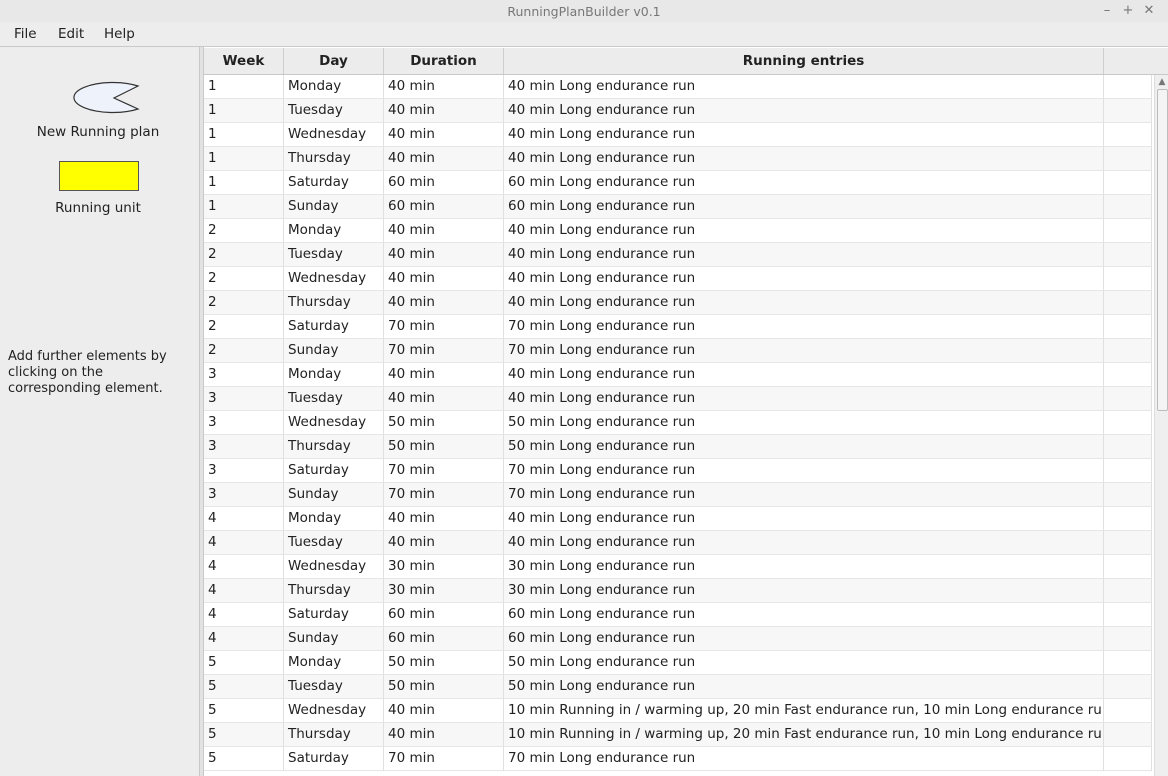 This screenshot has width=1168, height=776. Describe the element at coordinates (71, 34) in the screenshot. I see `menu-edit: Edit` at that location.